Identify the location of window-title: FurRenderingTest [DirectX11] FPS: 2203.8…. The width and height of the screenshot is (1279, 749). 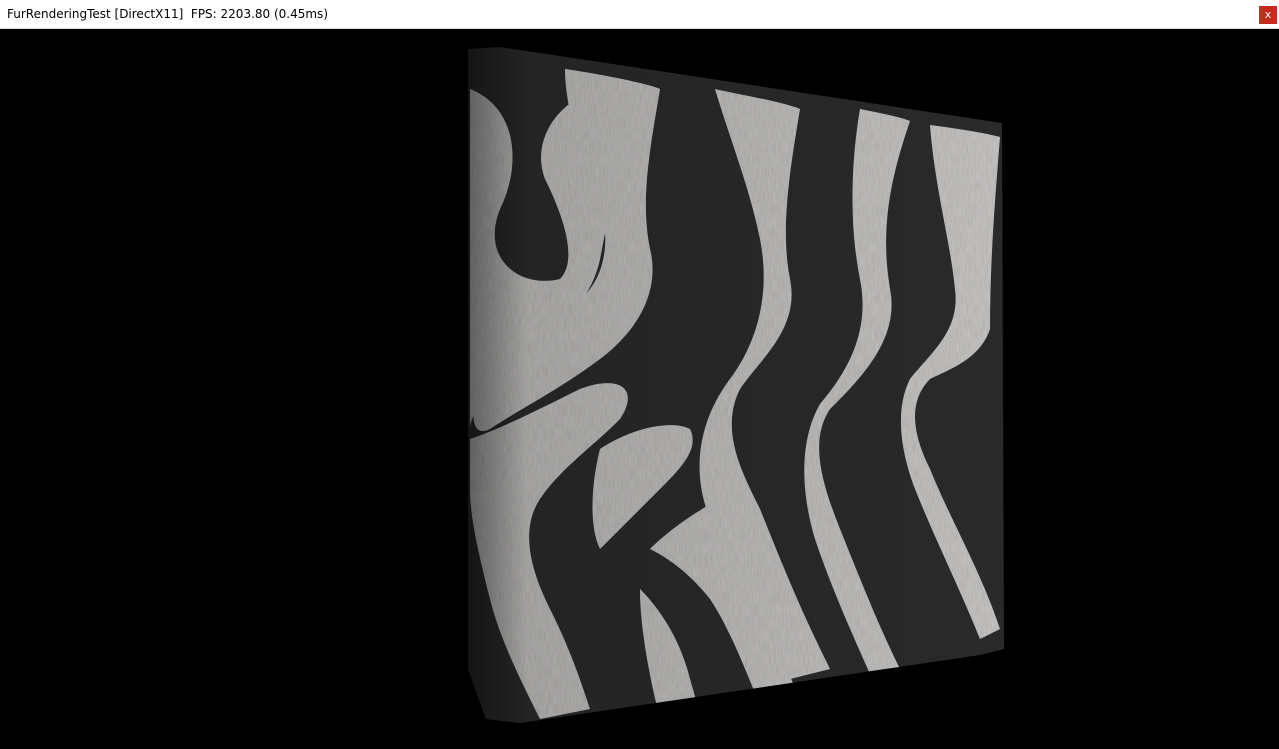
(167, 14).